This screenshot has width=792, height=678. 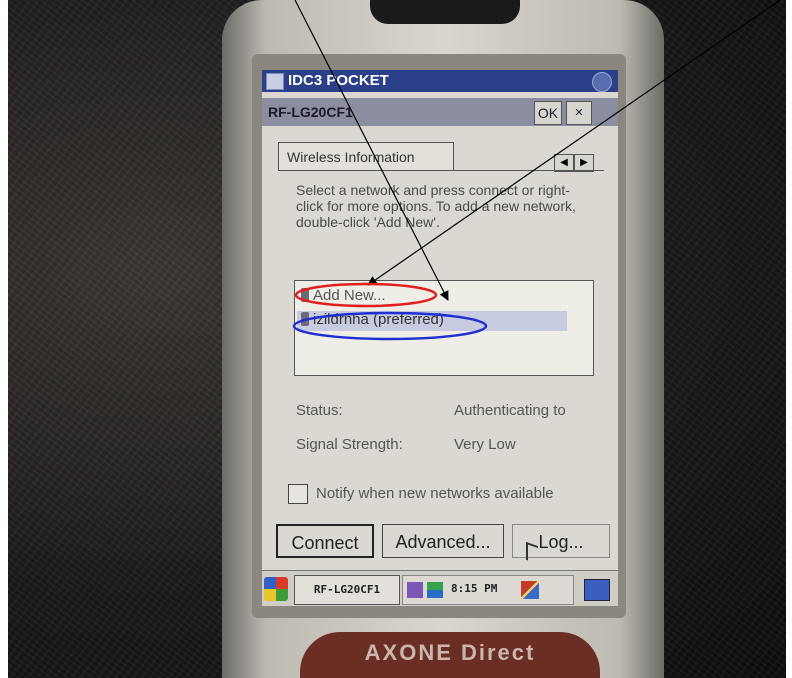 I want to click on arrow-to-preferred, so click(x=371, y=150).